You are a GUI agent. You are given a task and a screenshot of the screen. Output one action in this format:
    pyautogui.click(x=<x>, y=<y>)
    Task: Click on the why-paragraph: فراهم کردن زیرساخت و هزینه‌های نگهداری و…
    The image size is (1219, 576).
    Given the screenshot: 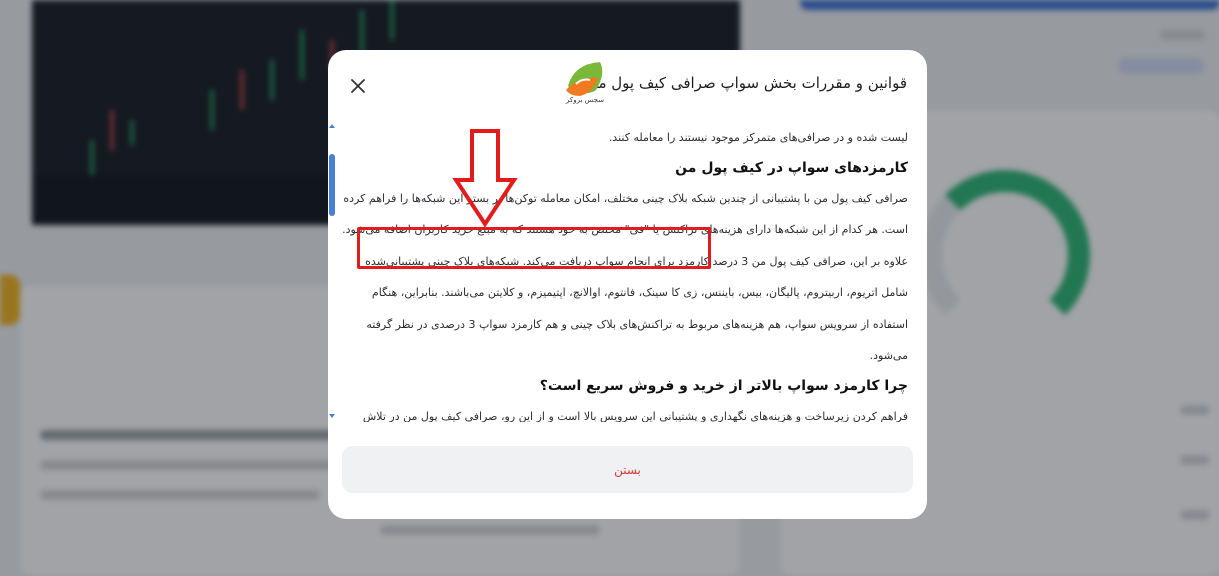 What is the action you would take?
    pyautogui.click(x=635, y=416)
    